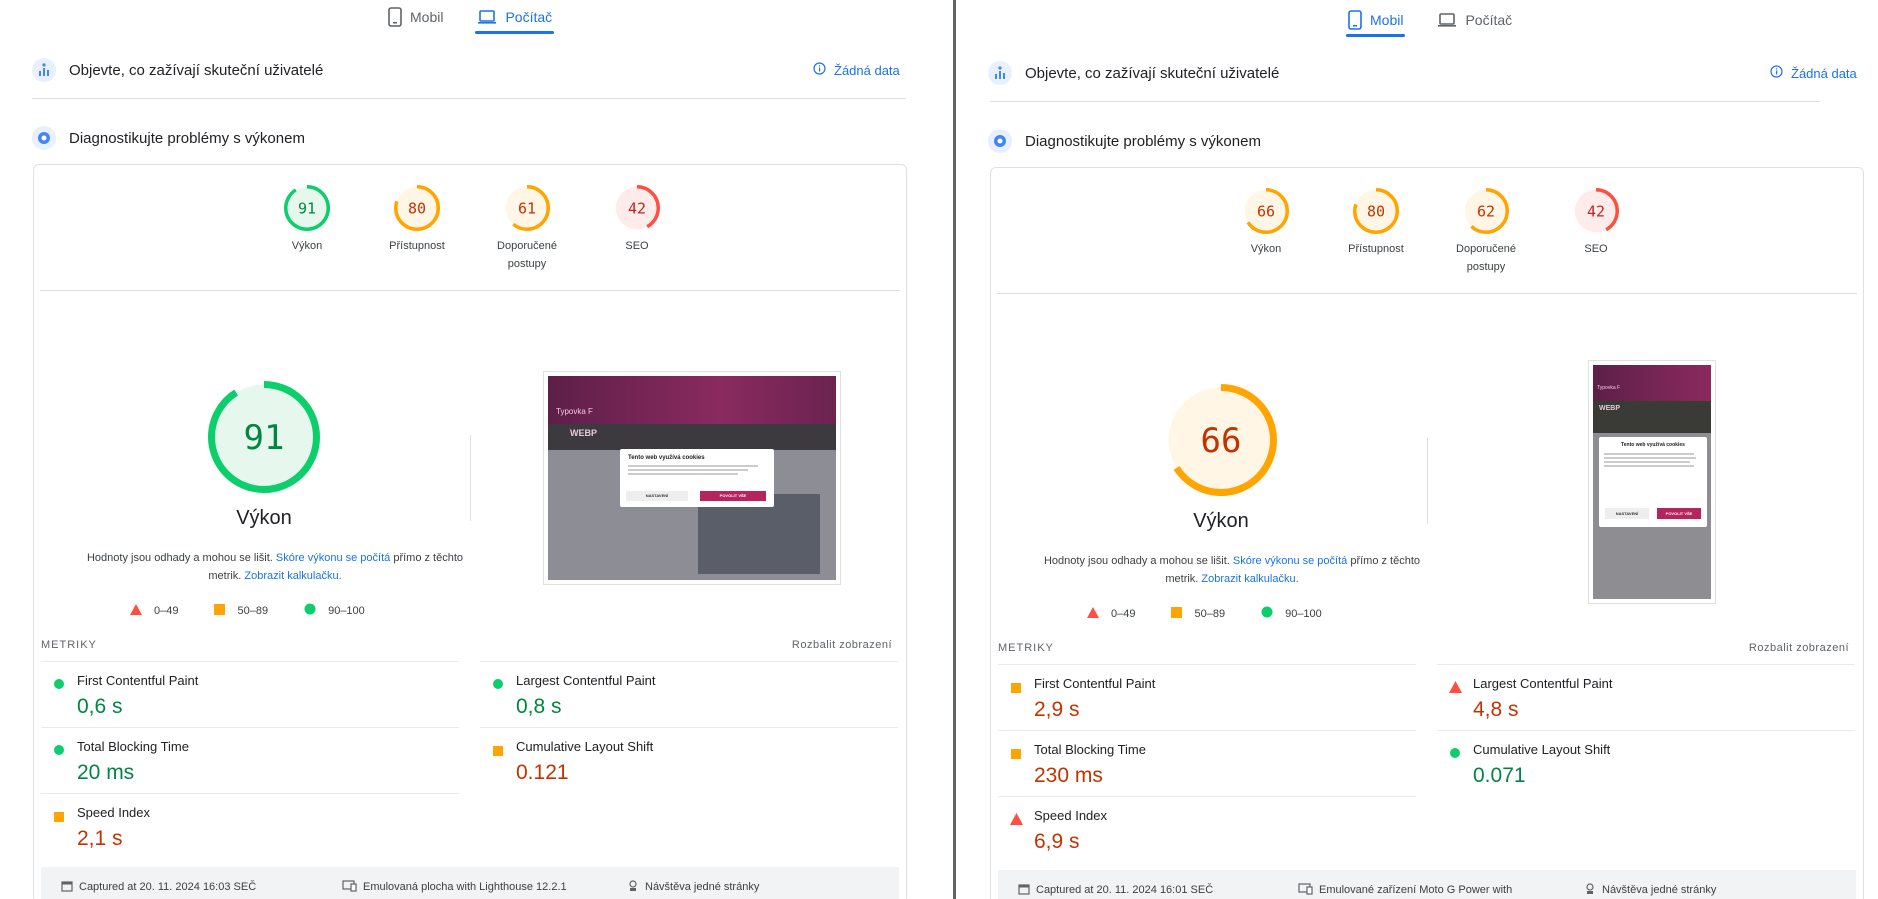 The width and height of the screenshot is (1878, 899). Describe the element at coordinates (1427, 481) in the screenshot. I see `vertical-divider` at that location.